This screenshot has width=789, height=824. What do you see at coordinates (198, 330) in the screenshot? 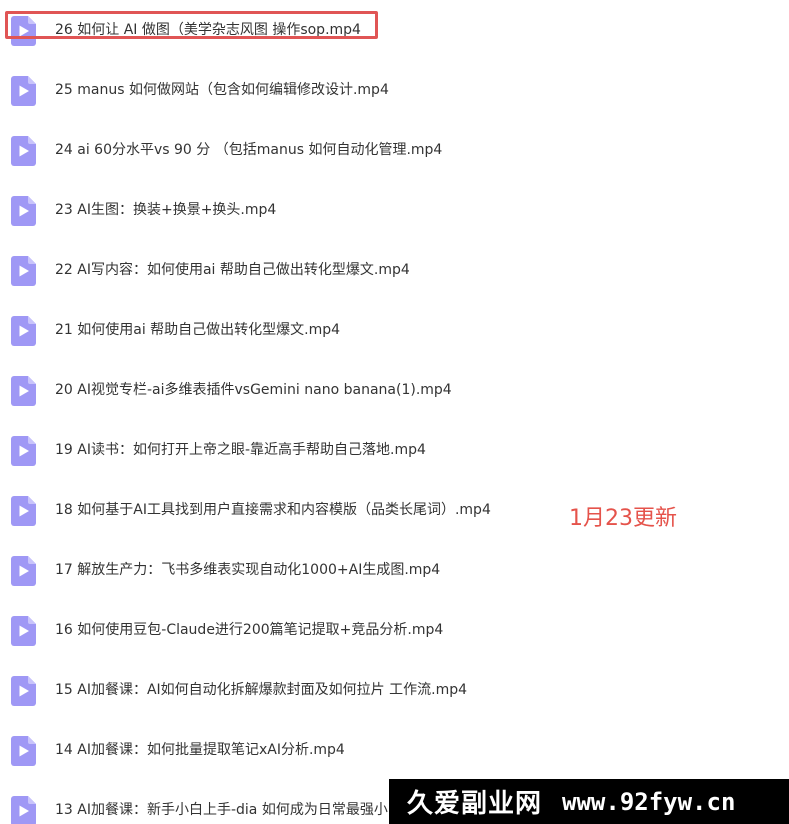
I see `file-name: 21 如何使用ai 帮助自己做出转化型爆文.mp4` at bounding box center [198, 330].